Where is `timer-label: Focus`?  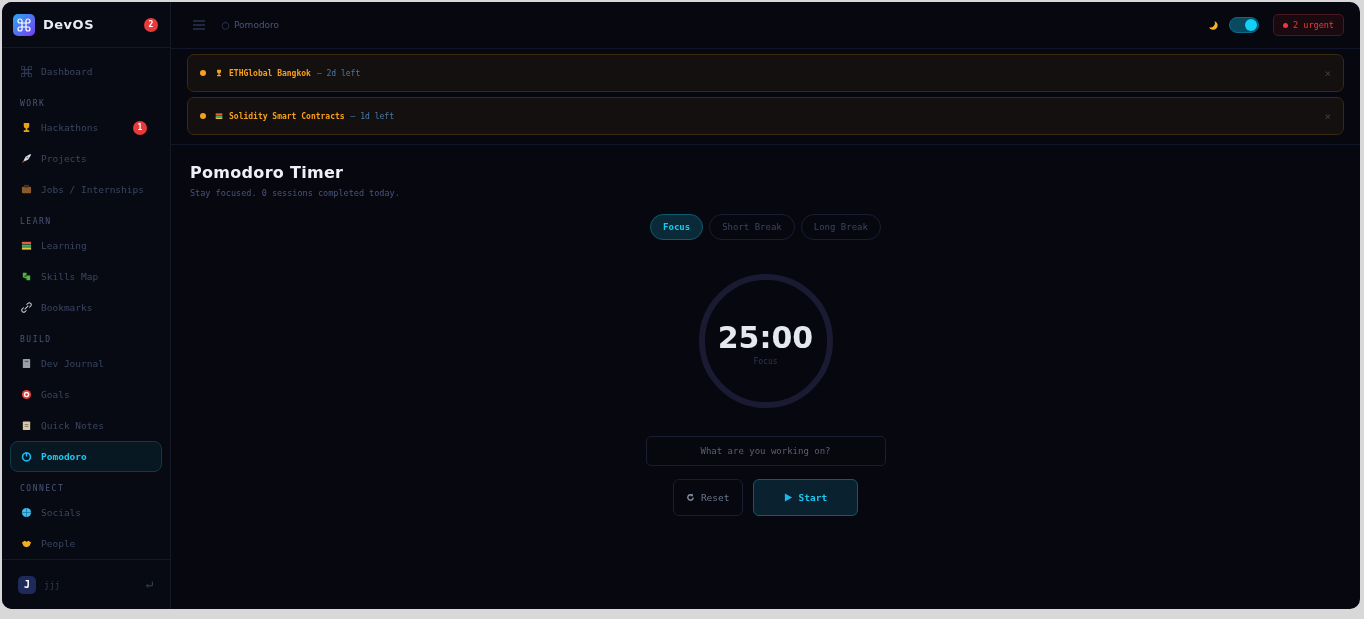
timer-label: Focus is located at coordinates (765, 361).